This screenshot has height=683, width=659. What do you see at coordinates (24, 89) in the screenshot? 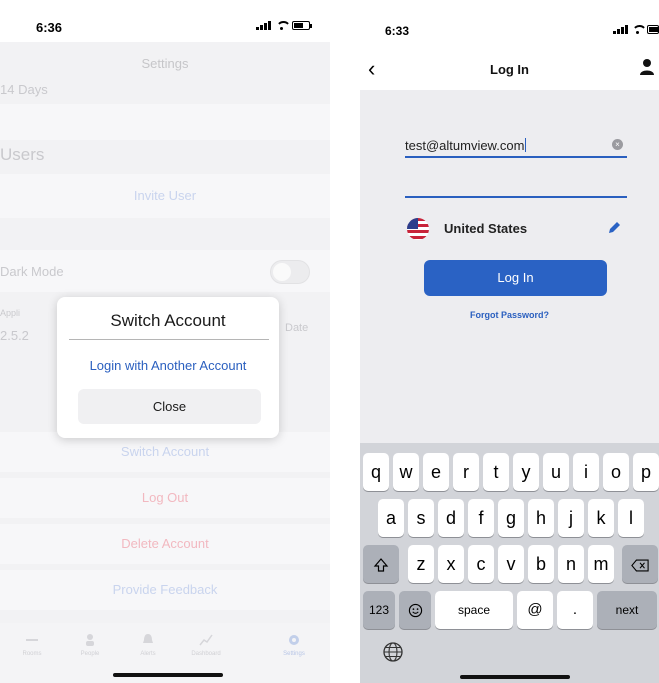
I see `retention-value: 14 Days` at bounding box center [24, 89].